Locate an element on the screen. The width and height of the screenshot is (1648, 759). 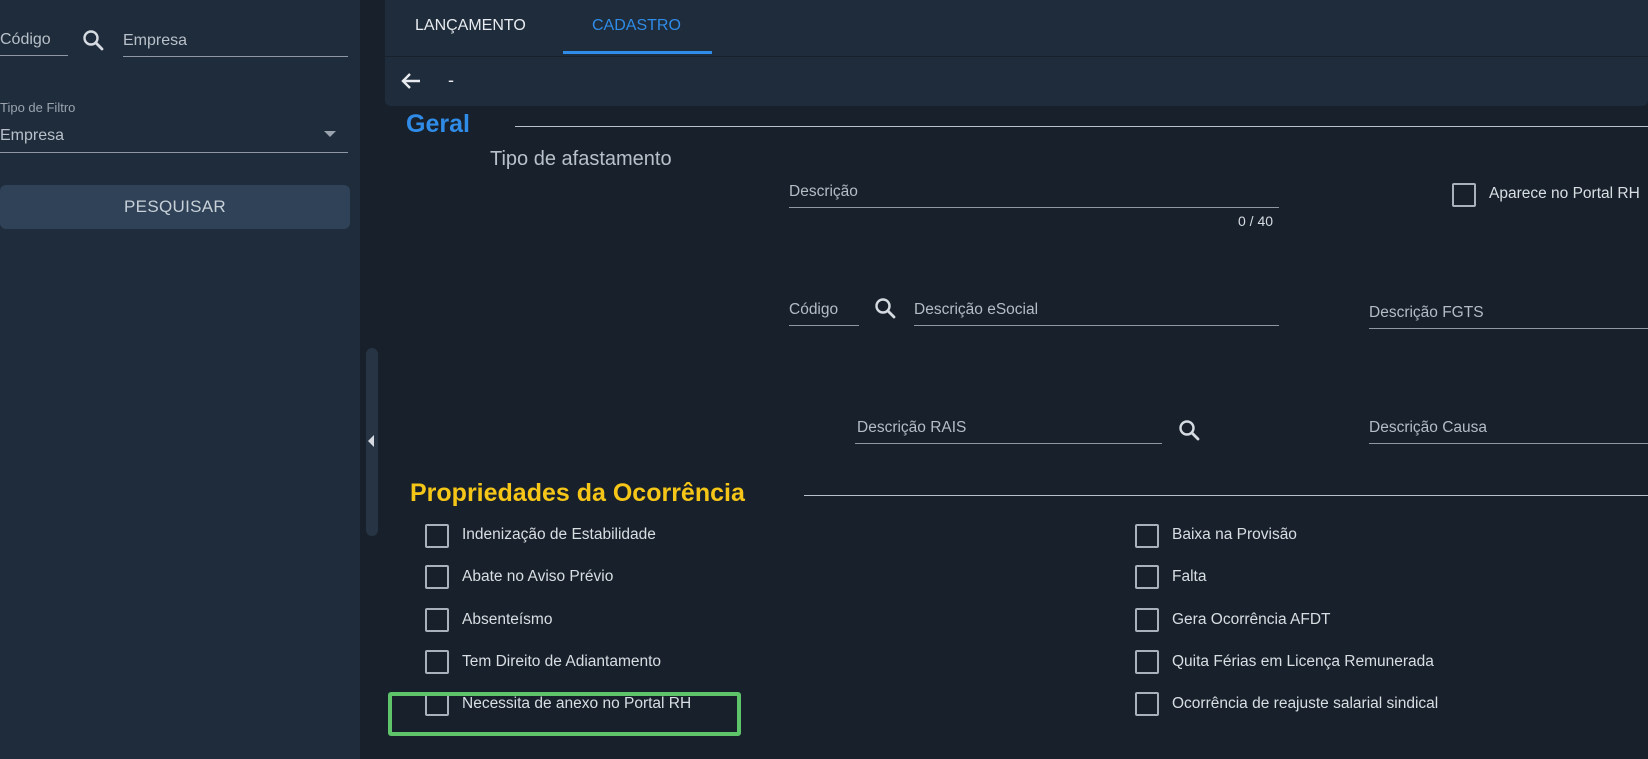
collapse-left-icon is located at coordinates (371, 441).